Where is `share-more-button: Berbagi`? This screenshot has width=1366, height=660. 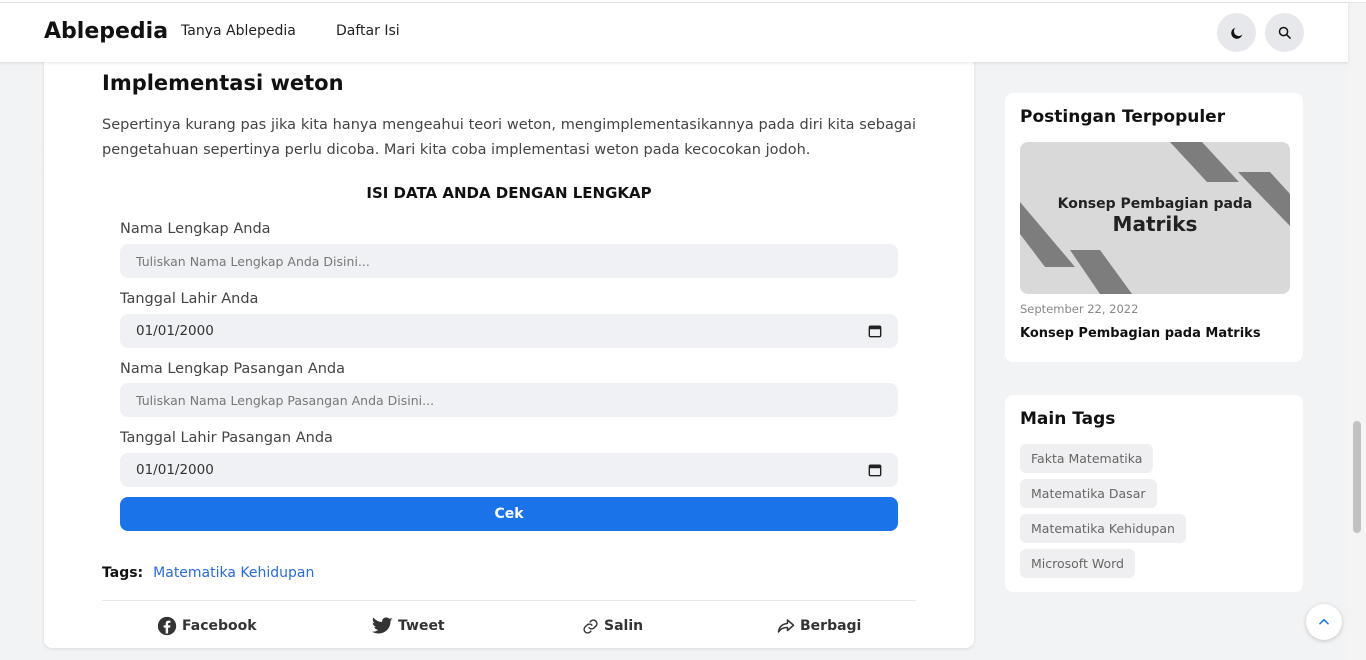
share-more-button: Berbagi is located at coordinates (819, 626).